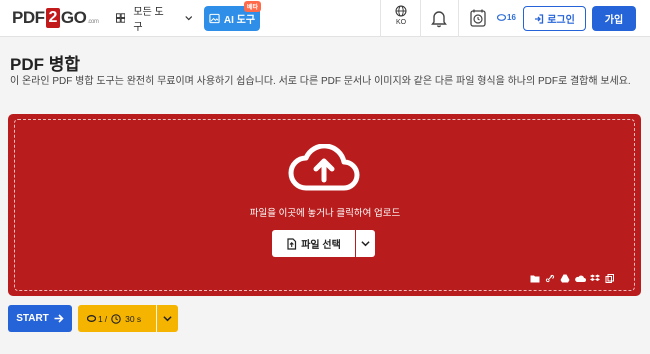  I want to click on dropzone-instruction: 파일을 이곳에 놓거나 클릭하여 업로드, so click(325, 213).